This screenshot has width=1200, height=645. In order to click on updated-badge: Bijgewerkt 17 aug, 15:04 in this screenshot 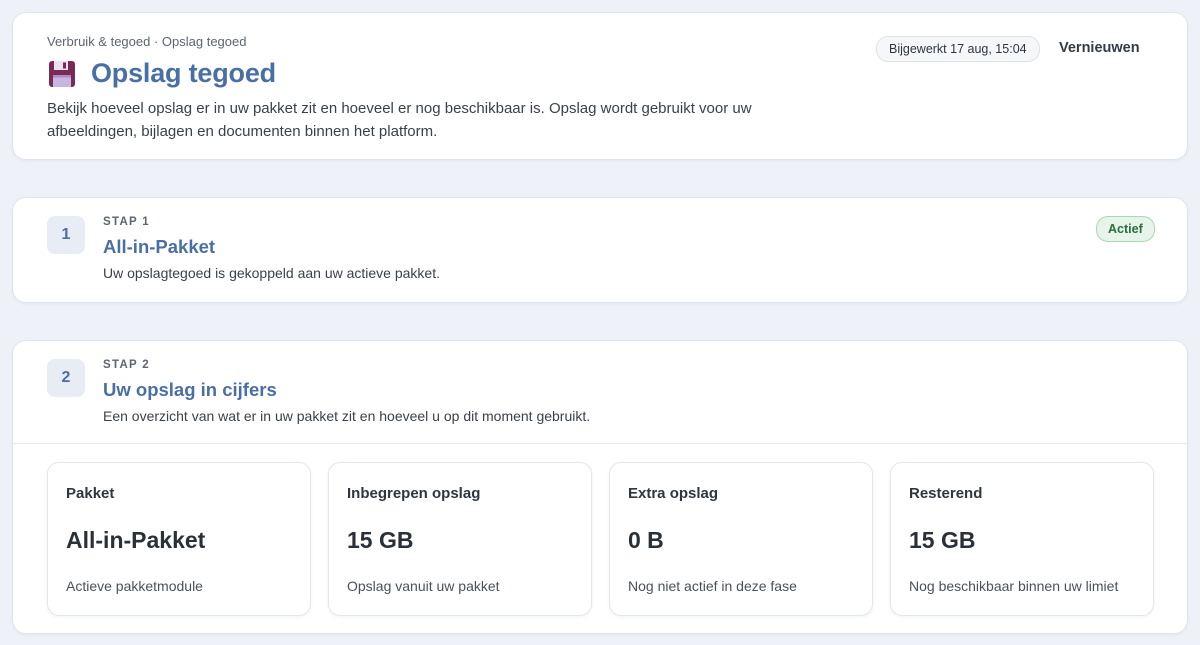, I will do `click(958, 49)`.